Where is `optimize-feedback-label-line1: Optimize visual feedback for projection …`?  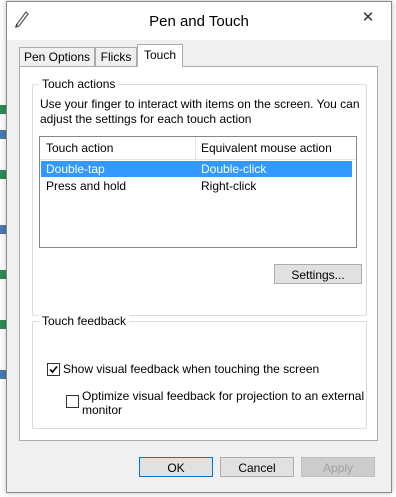 optimize-feedback-label-line1: Optimize visual feedback for projection … is located at coordinates (223, 396).